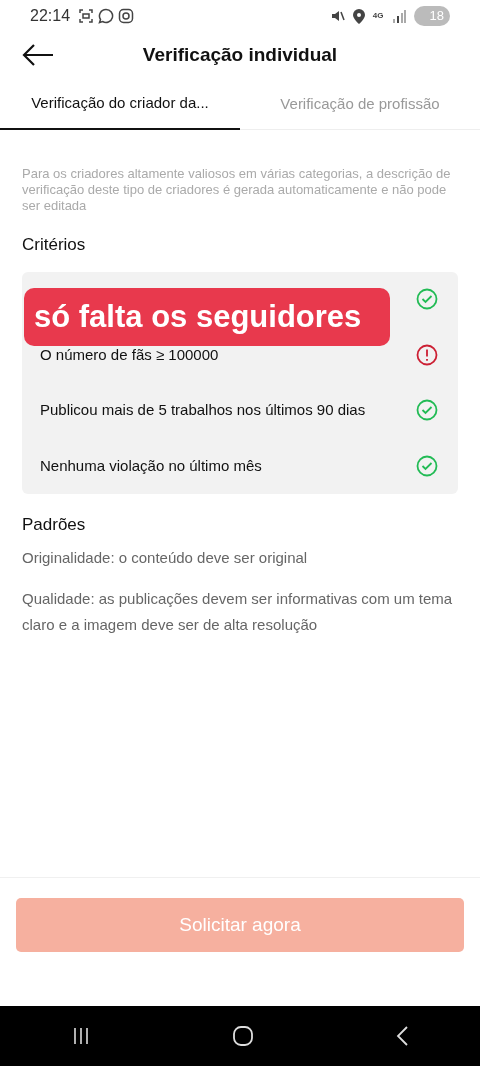  What do you see at coordinates (207, 317) in the screenshot?
I see `caption-overlay: só falta os seguidores` at bounding box center [207, 317].